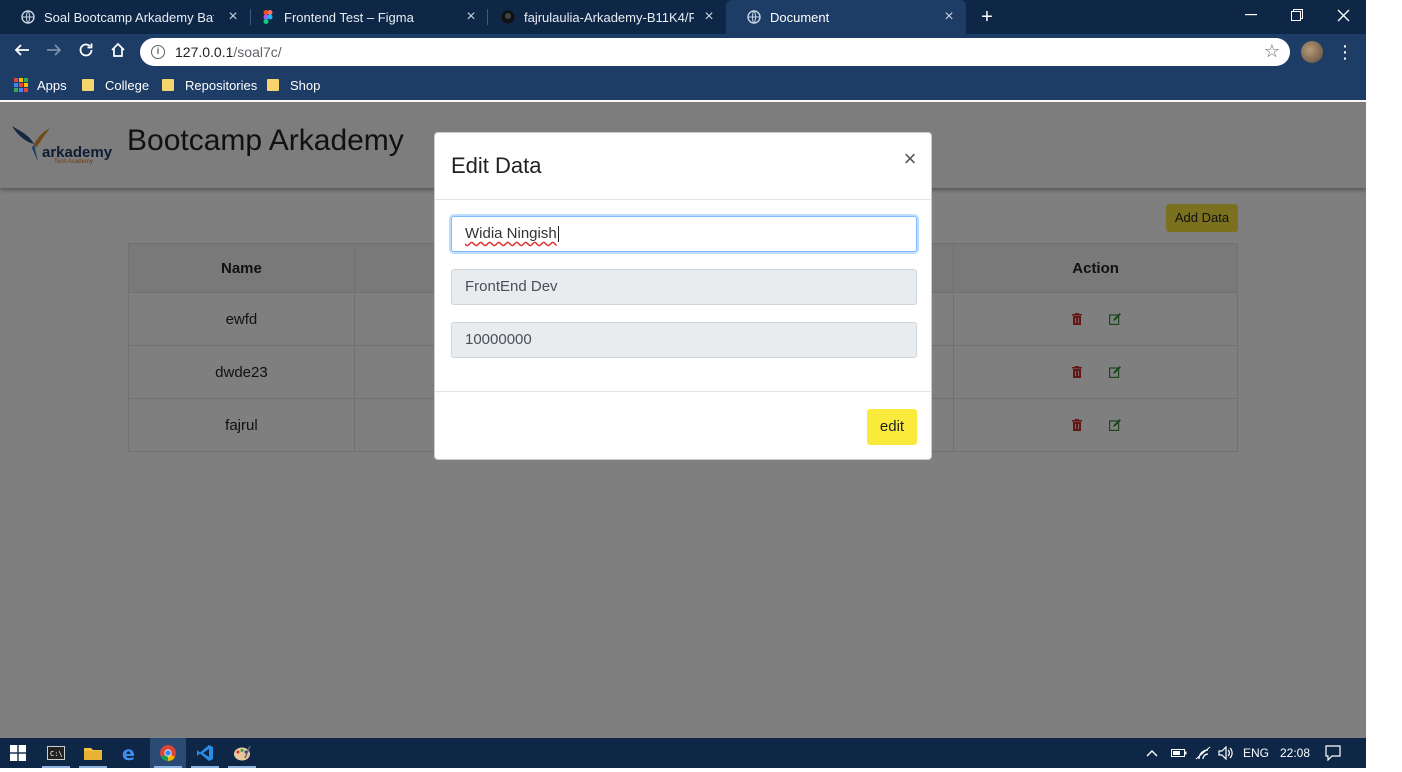 The width and height of the screenshot is (1402, 772). I want to click on file-explorer-icon, so click(93, 753).